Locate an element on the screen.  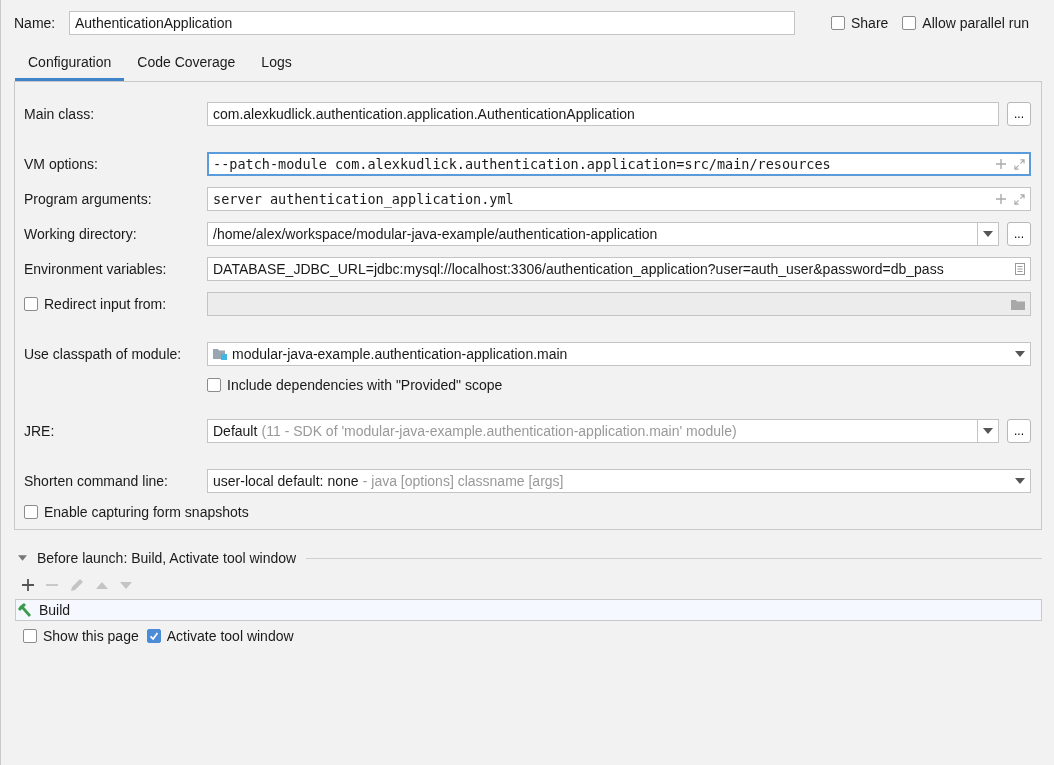
checkbox-label: Share is located at coordinates (870, 23).